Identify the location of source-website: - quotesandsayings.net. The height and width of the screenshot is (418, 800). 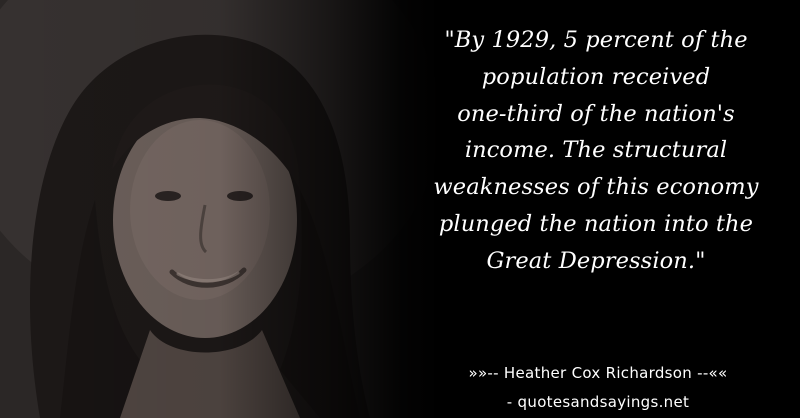
(598, 402).